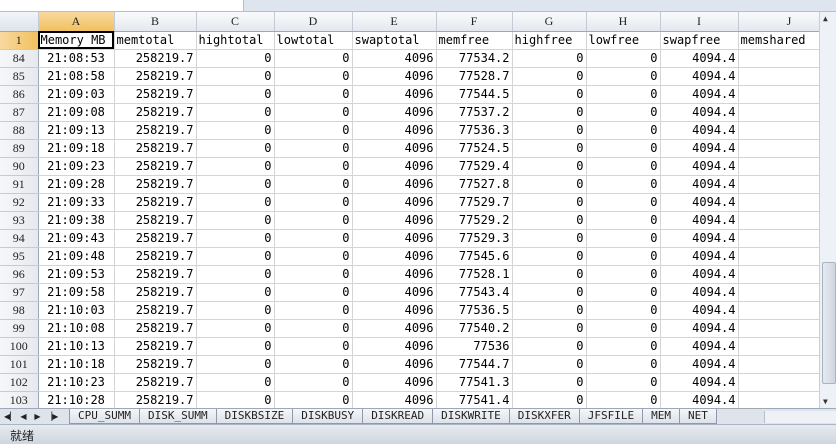  I want to click on column-header-d: D, so click(313, 22).